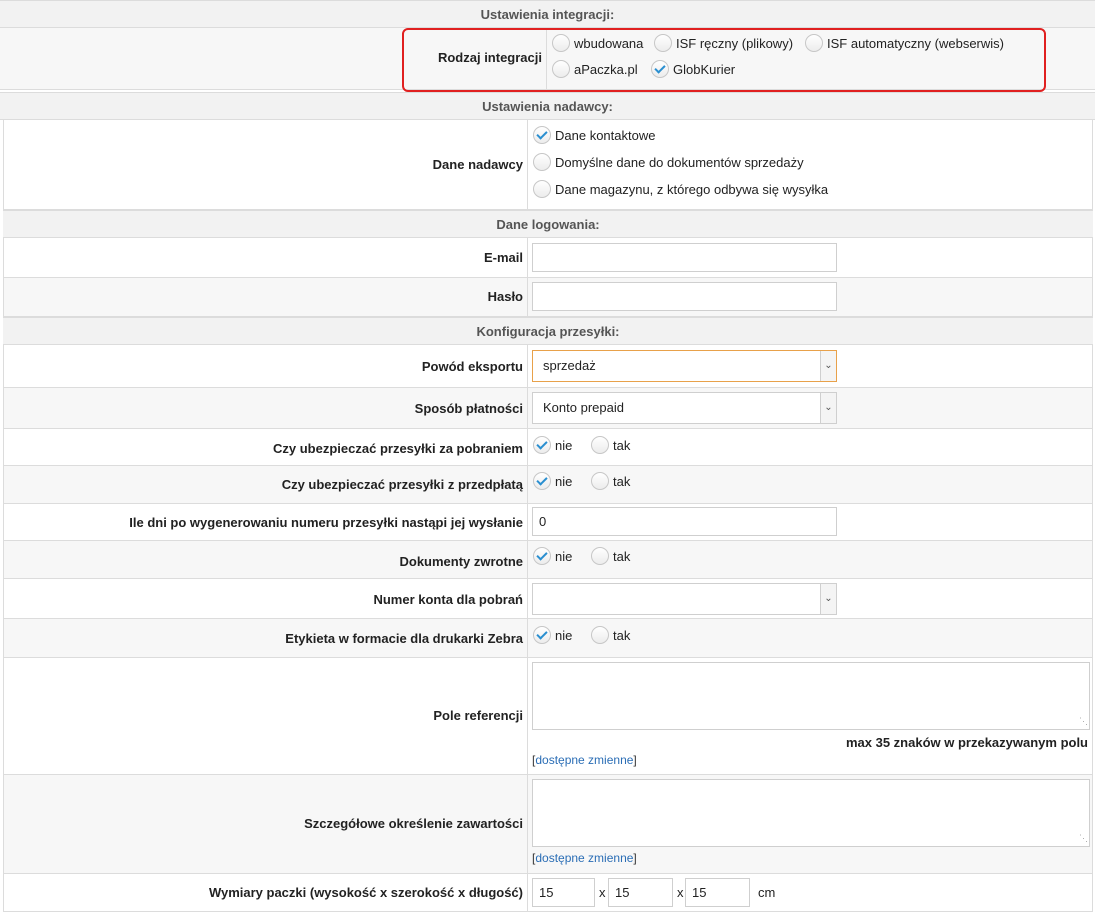 The height and width of the screenshot is (916, 1095). Describe the element at coordinates (684, 257) in the screenshot. I see `email-field` at that location.